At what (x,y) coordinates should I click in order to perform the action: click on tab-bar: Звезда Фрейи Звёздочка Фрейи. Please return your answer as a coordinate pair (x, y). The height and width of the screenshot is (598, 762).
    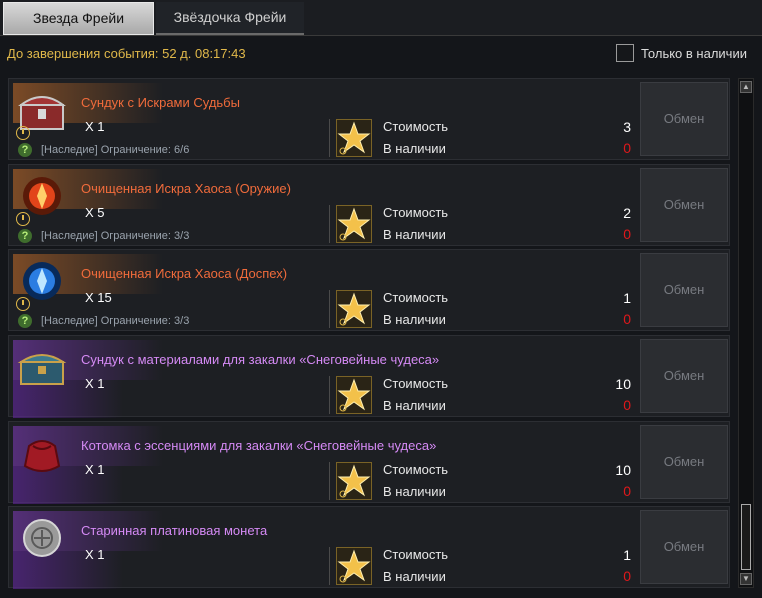
    Looking at the image, I should click on (381, 18).